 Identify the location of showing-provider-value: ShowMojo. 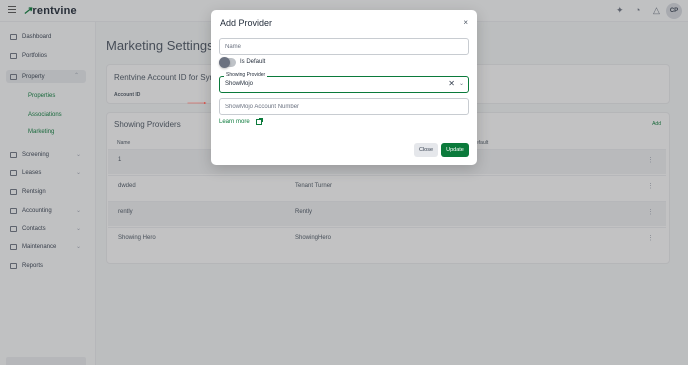
(239, 84).